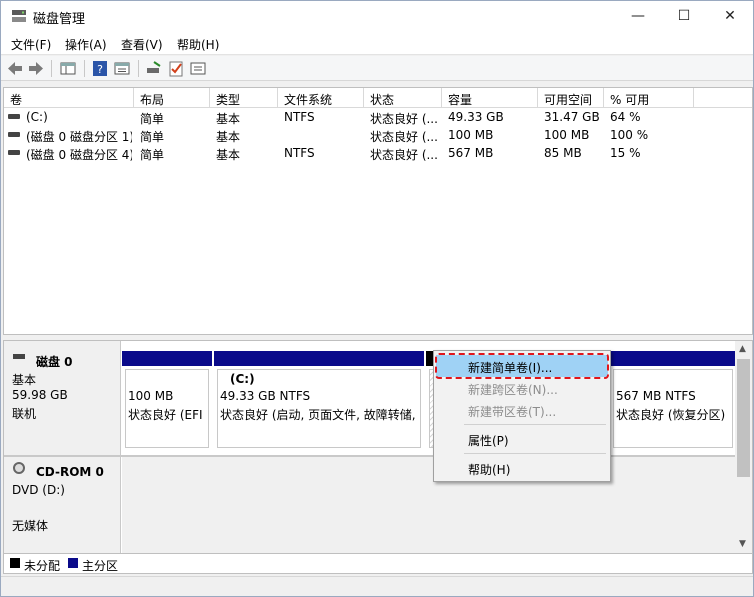  I want to click on cell-free-space: 31.47 GB, so click(572, 117).